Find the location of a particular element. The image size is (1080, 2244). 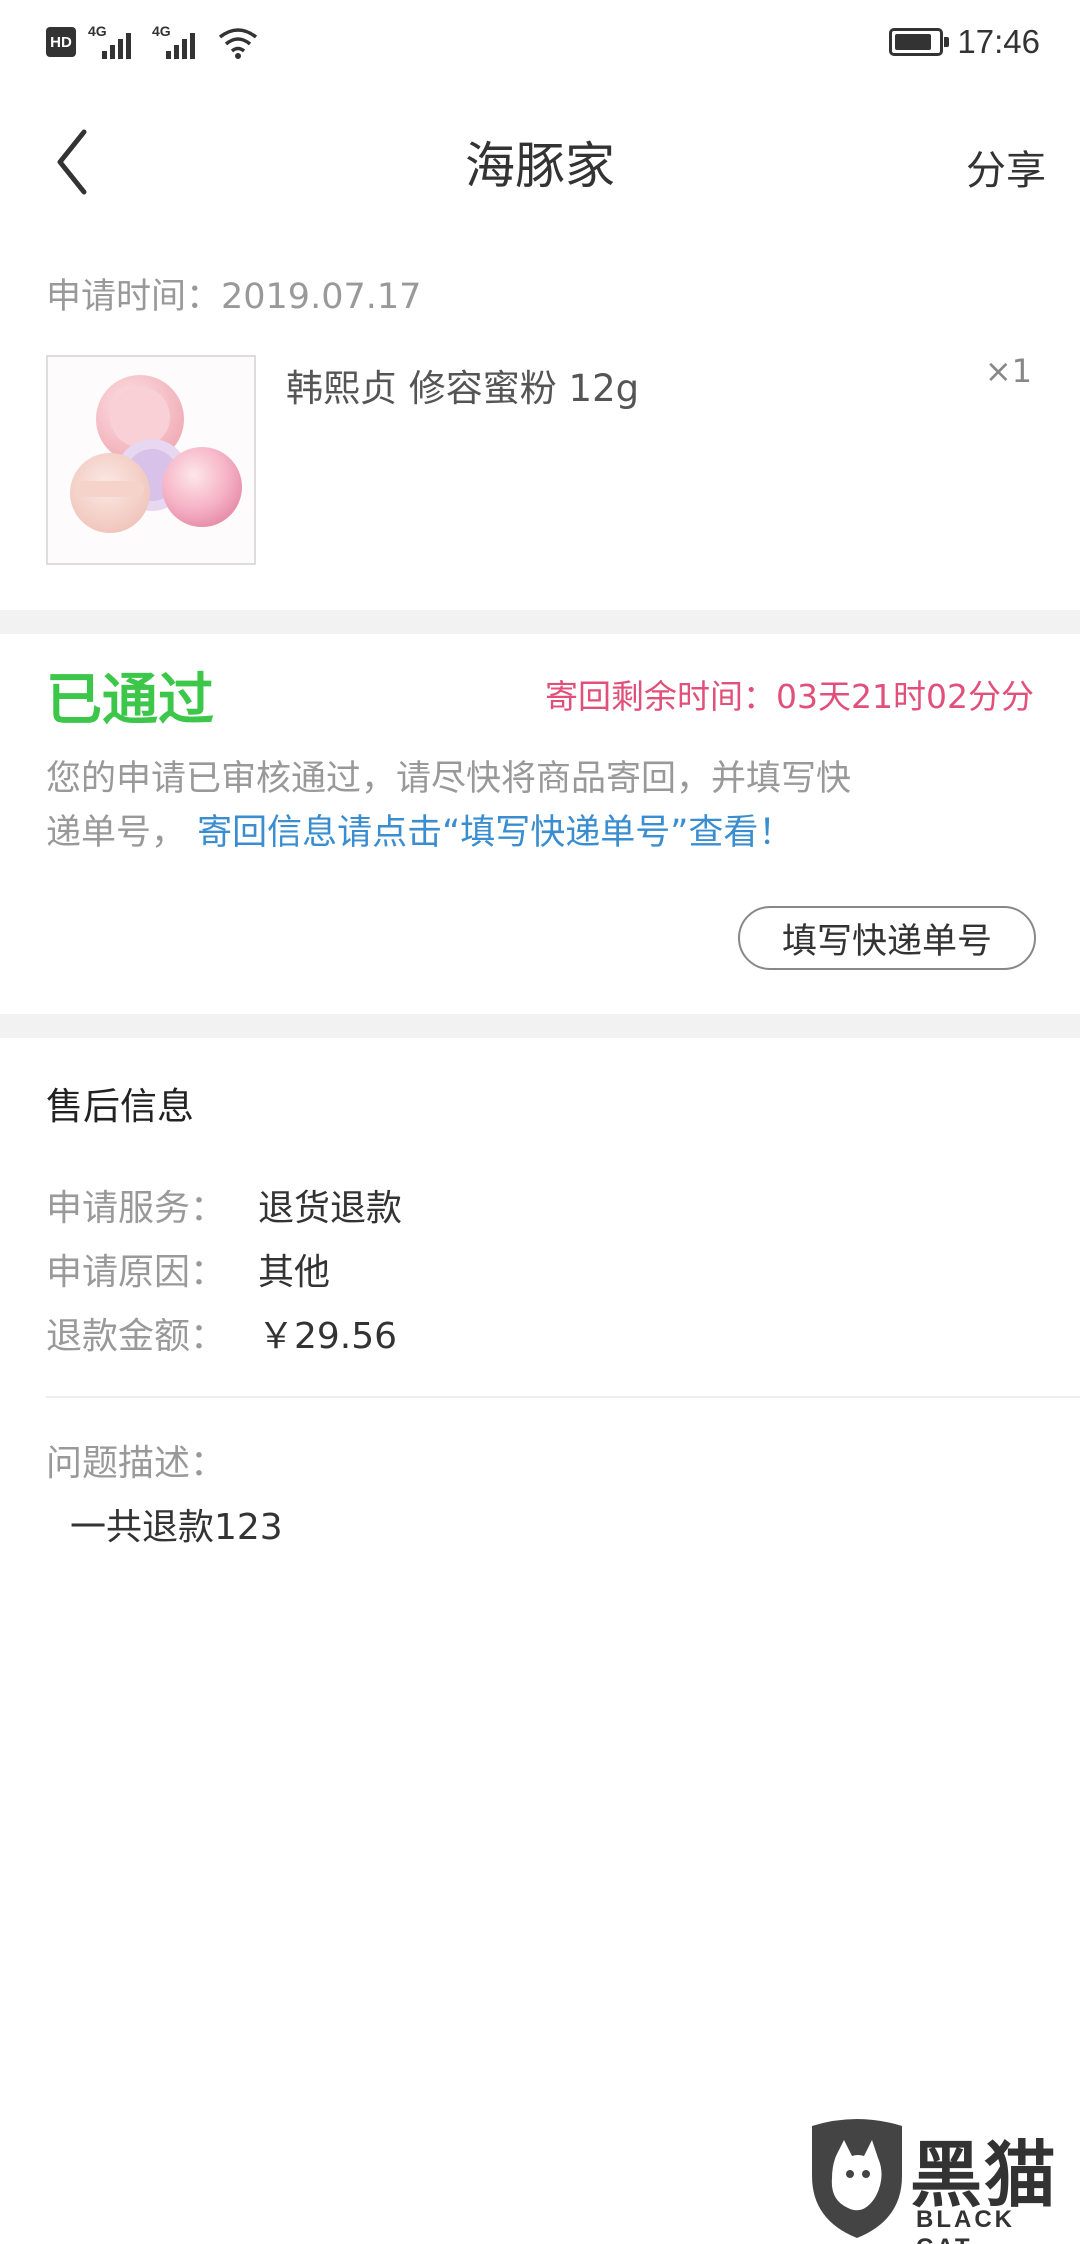

apply-time: 申请时间：2019.07.17 is located at coordinates (234, 297).